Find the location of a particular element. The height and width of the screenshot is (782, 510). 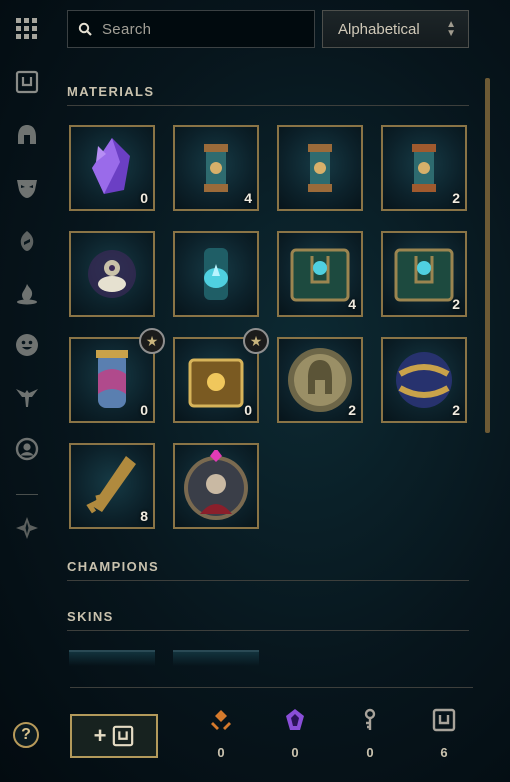

chevron-updown-icon: ▲ ▼ is located at coordinates (451, 29).